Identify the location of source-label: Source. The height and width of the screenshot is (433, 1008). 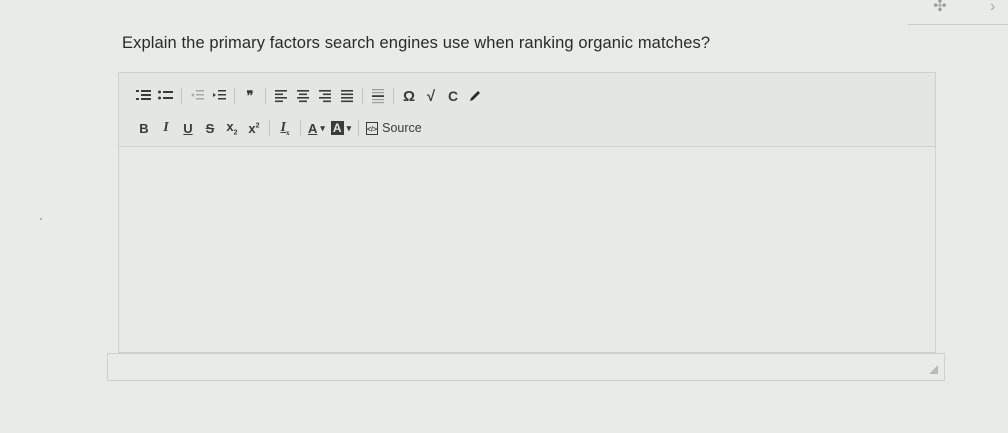
(402, 128).